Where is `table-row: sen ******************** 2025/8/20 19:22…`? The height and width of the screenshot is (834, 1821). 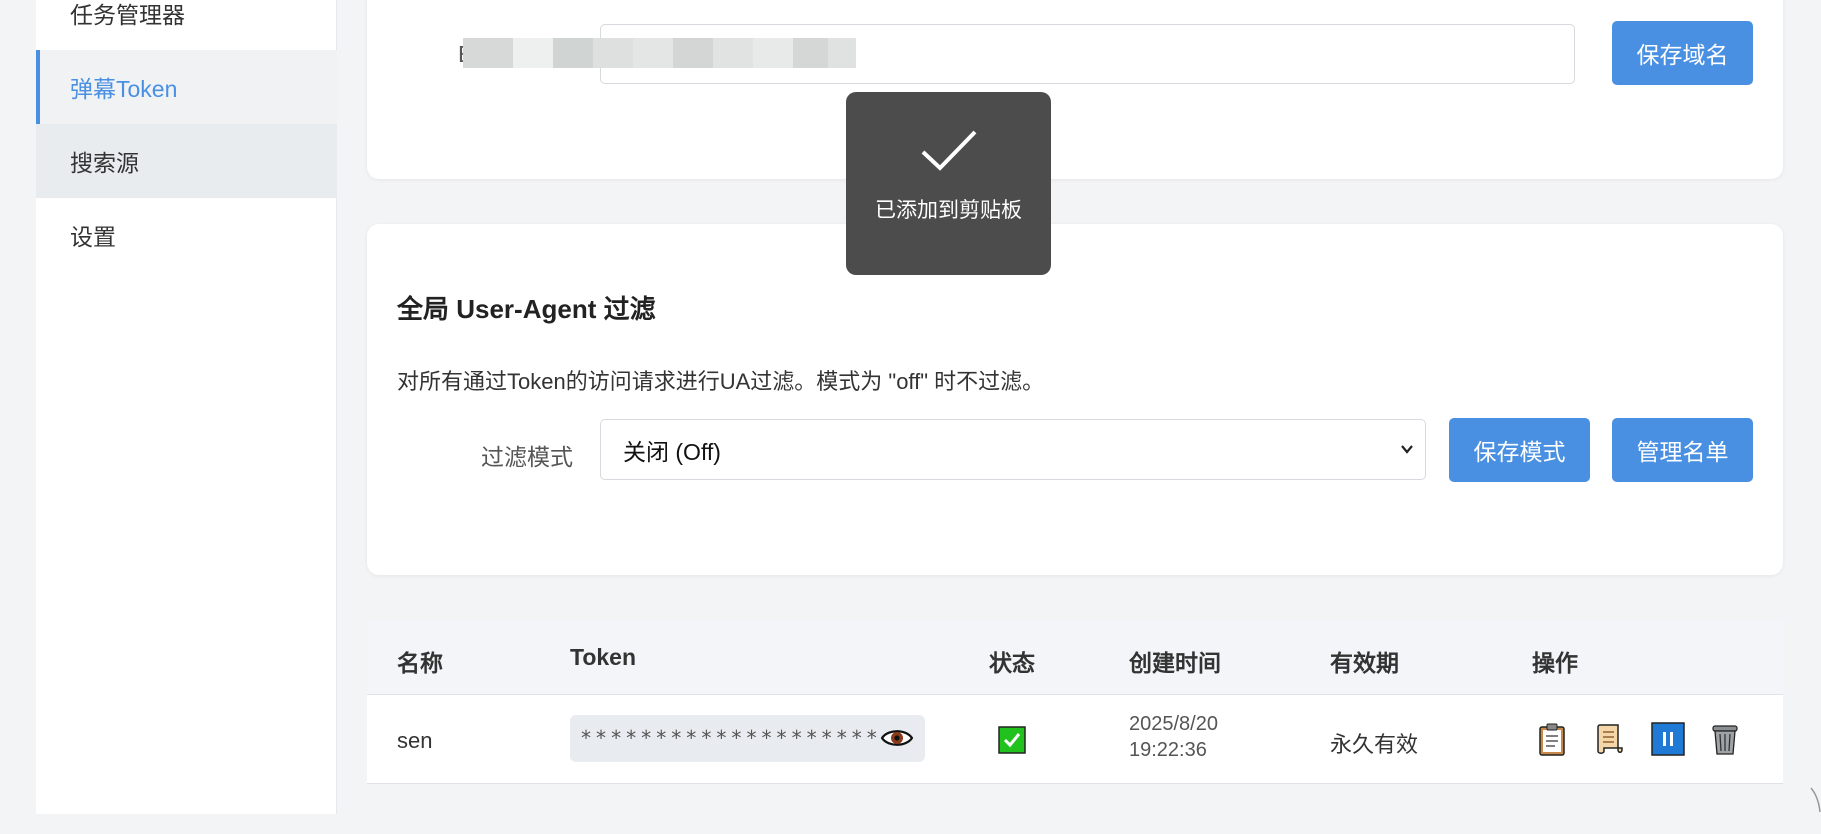
table-row: sen ******************** 2025/8/20 19:22… is located at coordinates (1075, 739).